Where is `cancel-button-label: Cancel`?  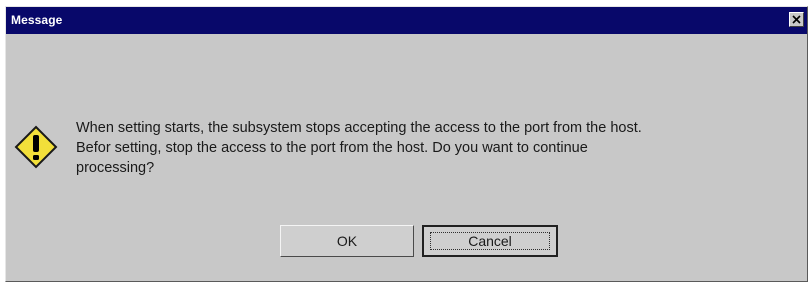
cancel-button-label: Cancel is located at coordinates (490, 241).